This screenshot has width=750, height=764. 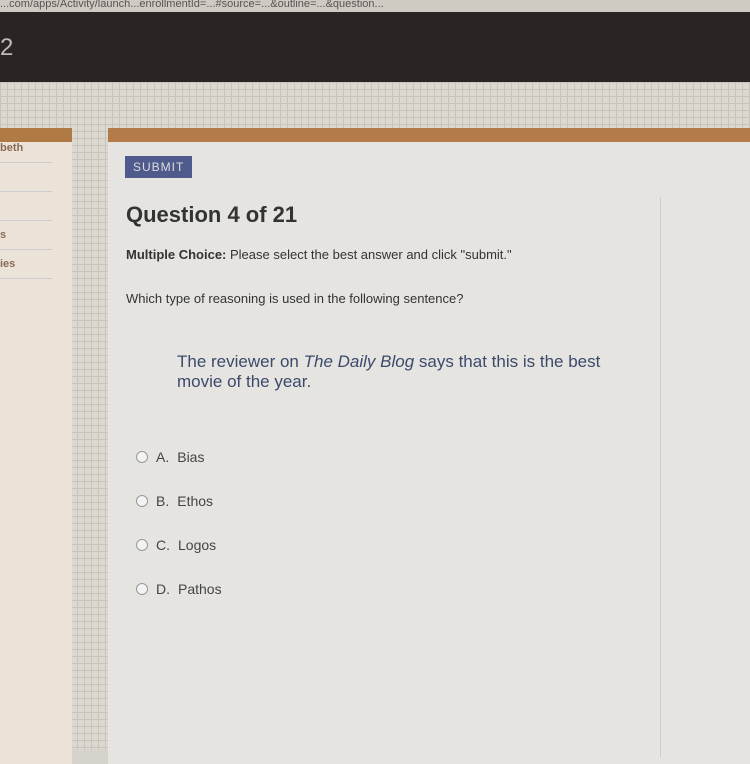 I want to click on option-text: Bias, so click(x=191, y=457).